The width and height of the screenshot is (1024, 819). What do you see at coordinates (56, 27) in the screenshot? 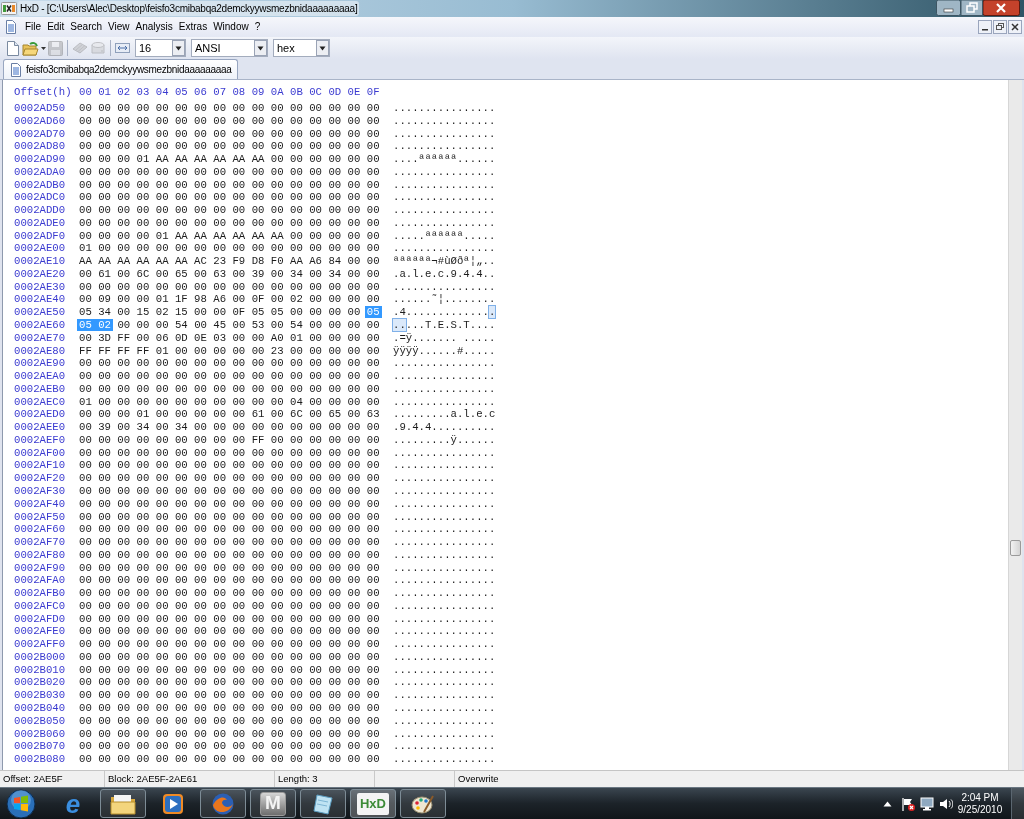
I see `menu-item: Edit` at bounding box center [56, 27].